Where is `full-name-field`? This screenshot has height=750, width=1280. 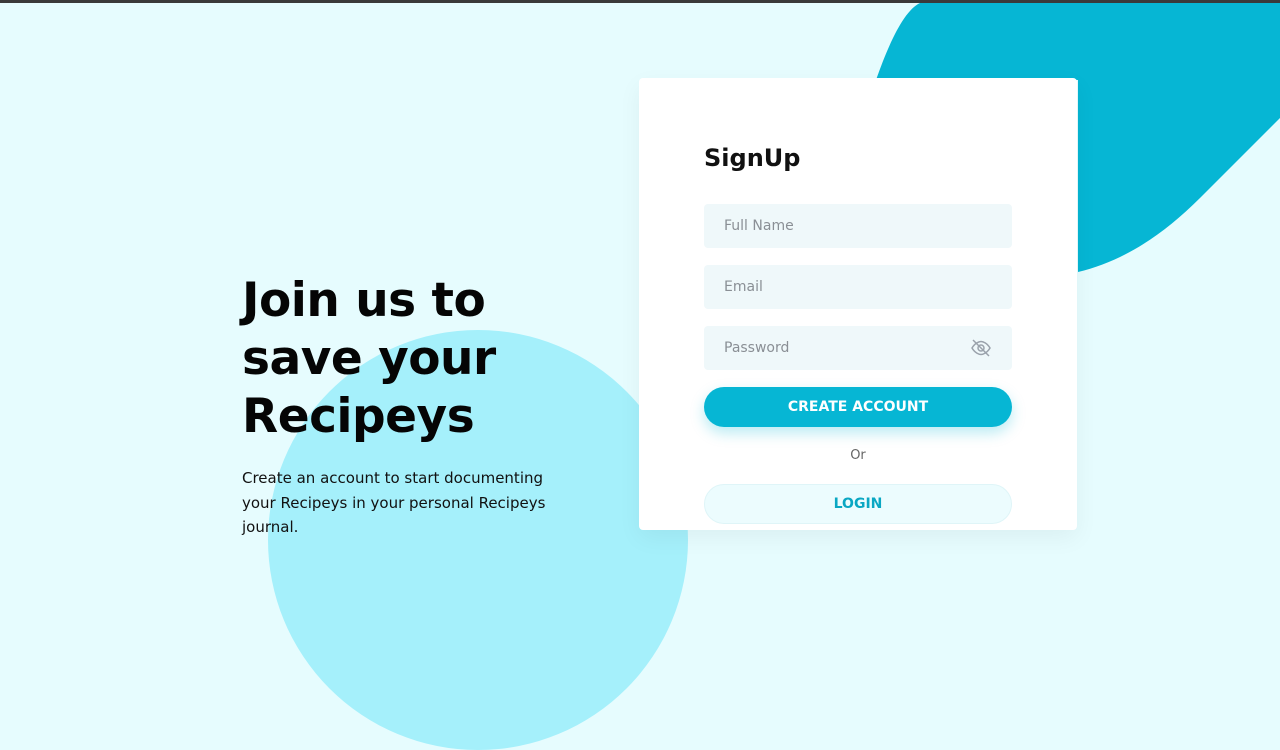
full-name-field is located at coordinates (858, 226).